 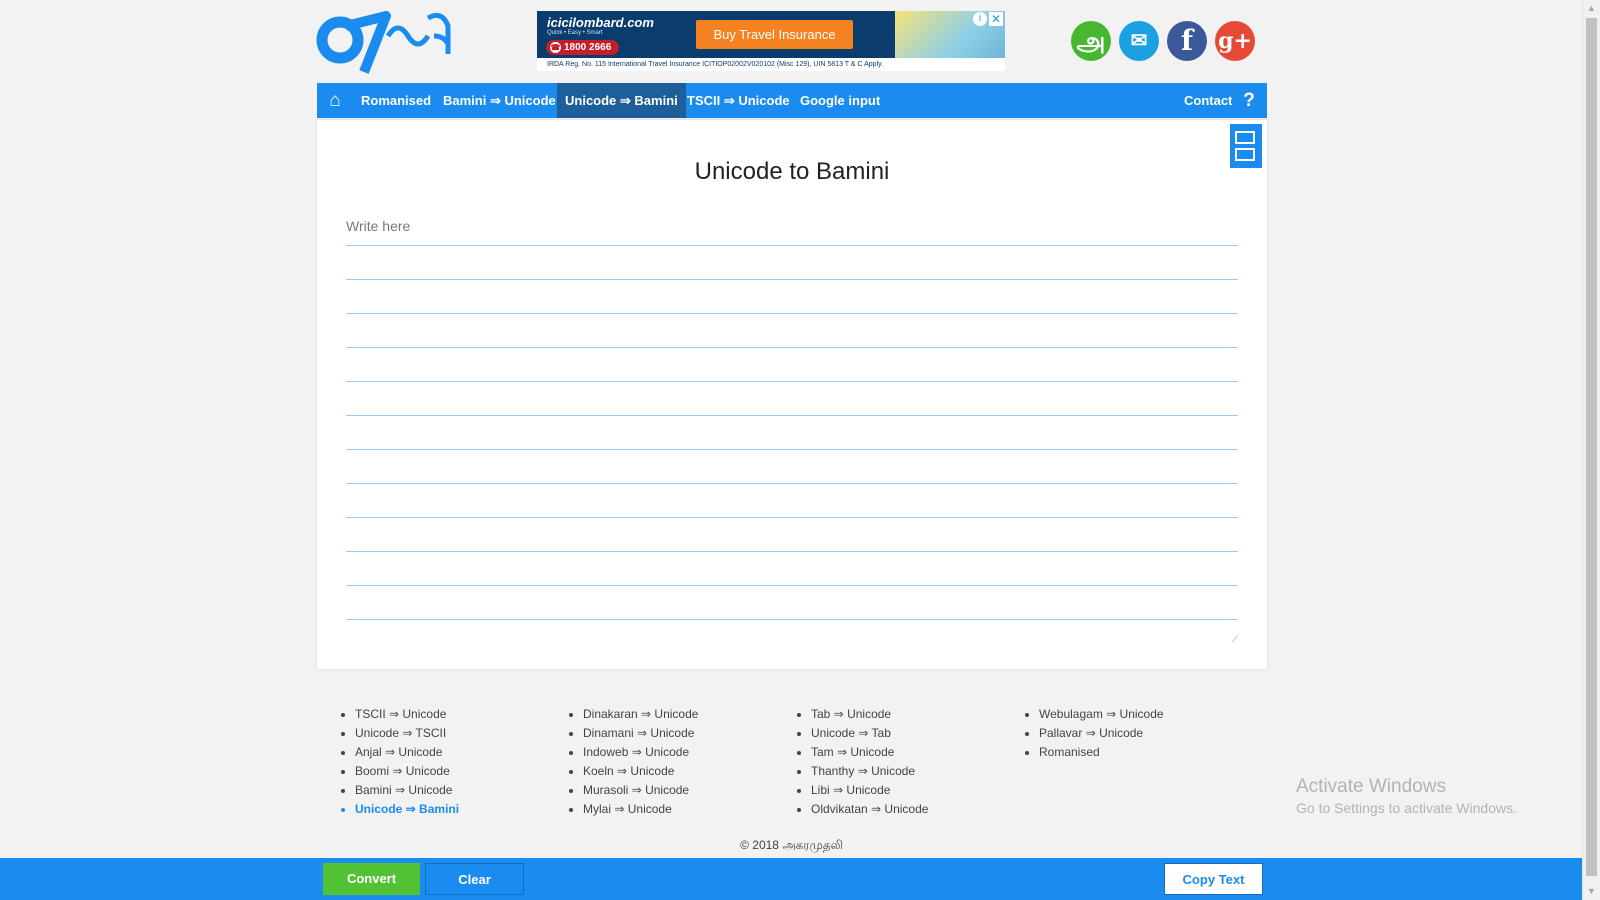 I want to click on link-item: TSCII ⇒ Unicode, so click(x=407, y=714).